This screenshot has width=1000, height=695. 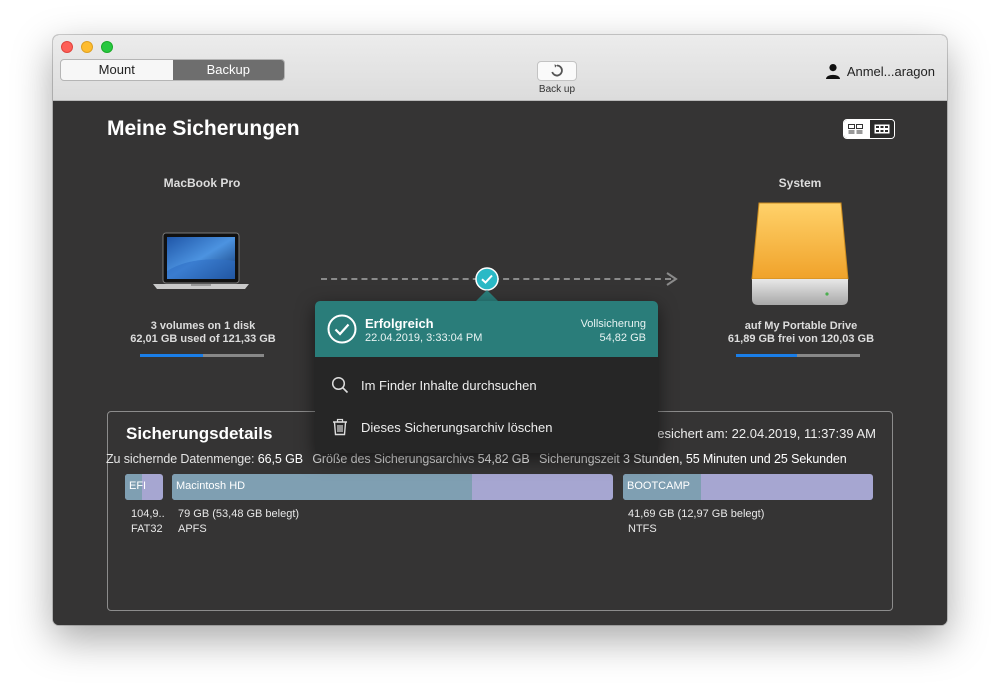 I want to click on backup-button, so click(x=557, y=71).